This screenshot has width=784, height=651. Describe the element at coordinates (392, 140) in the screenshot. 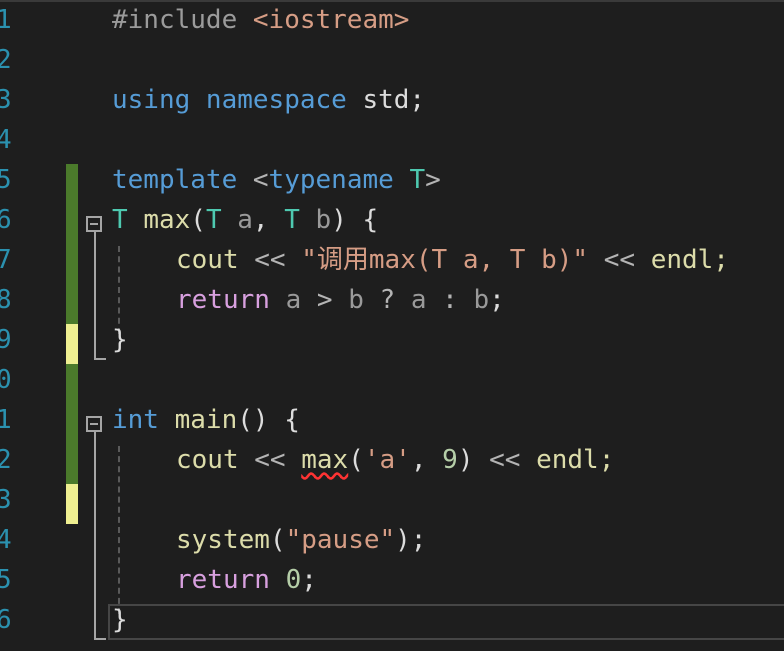

I see `code-line: 4` at that location.